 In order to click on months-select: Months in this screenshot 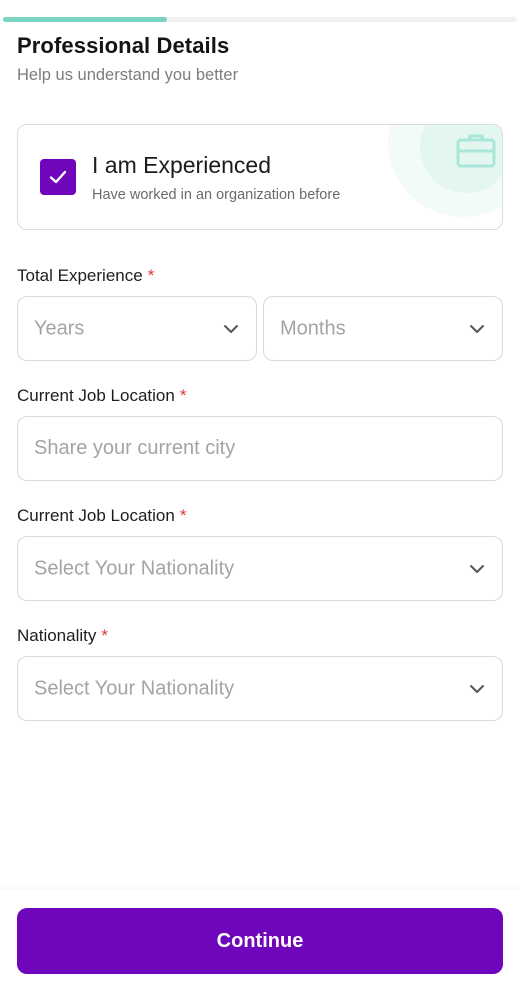, I will do `click(383, 328)`.